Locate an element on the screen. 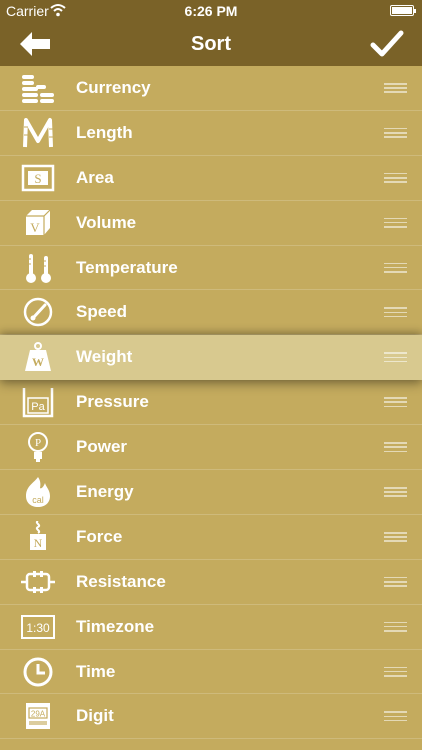  list-item-label: Volume is located at coordinates (106, 222).